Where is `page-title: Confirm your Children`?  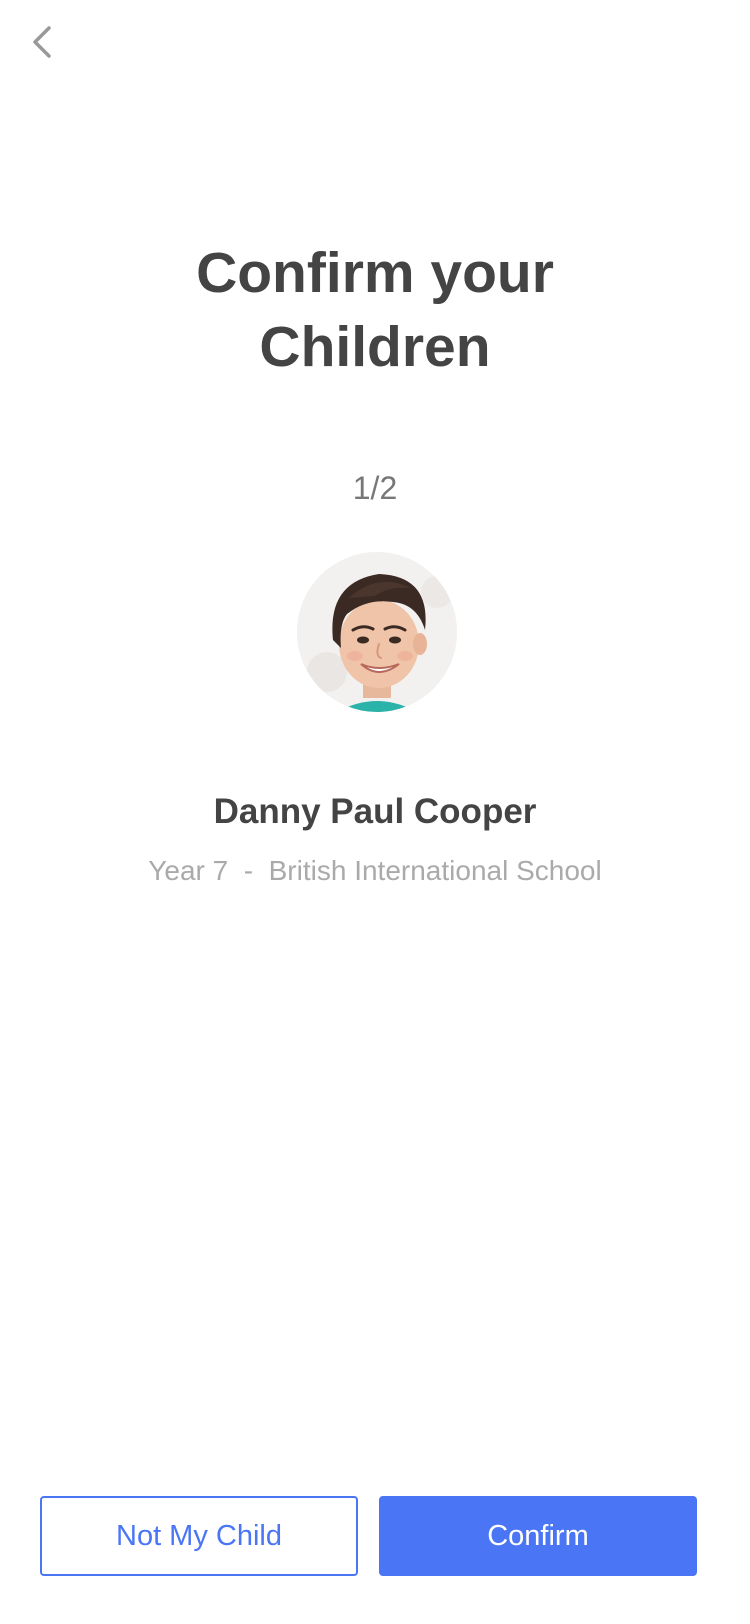
page-title: Confirm your Children is located at coordinates (375, 310).